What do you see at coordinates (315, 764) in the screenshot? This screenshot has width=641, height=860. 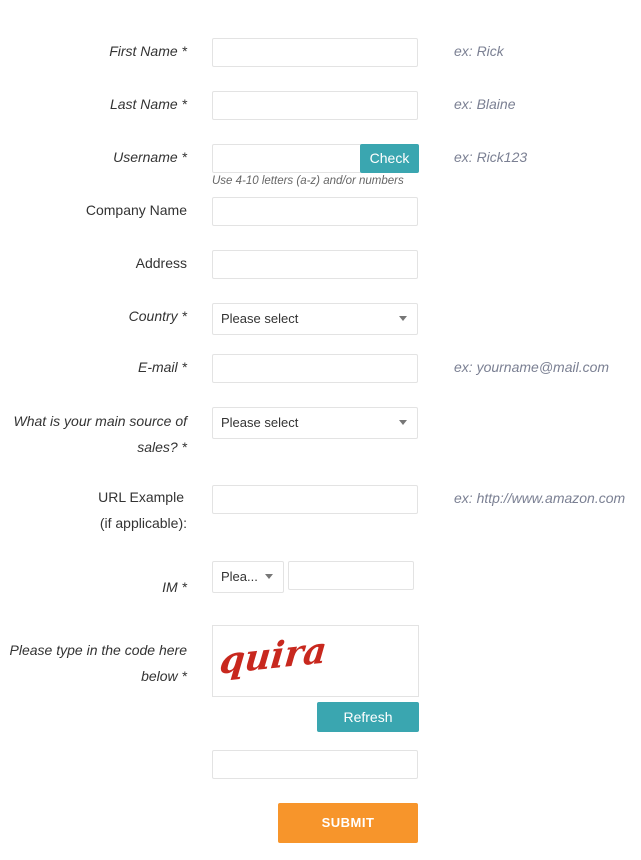 I see `captcha-answer-input` at bounding box center [315, 764].